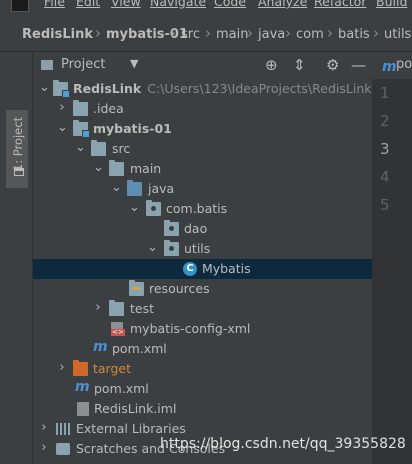 This screenshot has width=412, height=464. Describe the element at coordinates (202, 409) in the screenshot. I see `tree-item-iml: RedisLink.iml` at that location.